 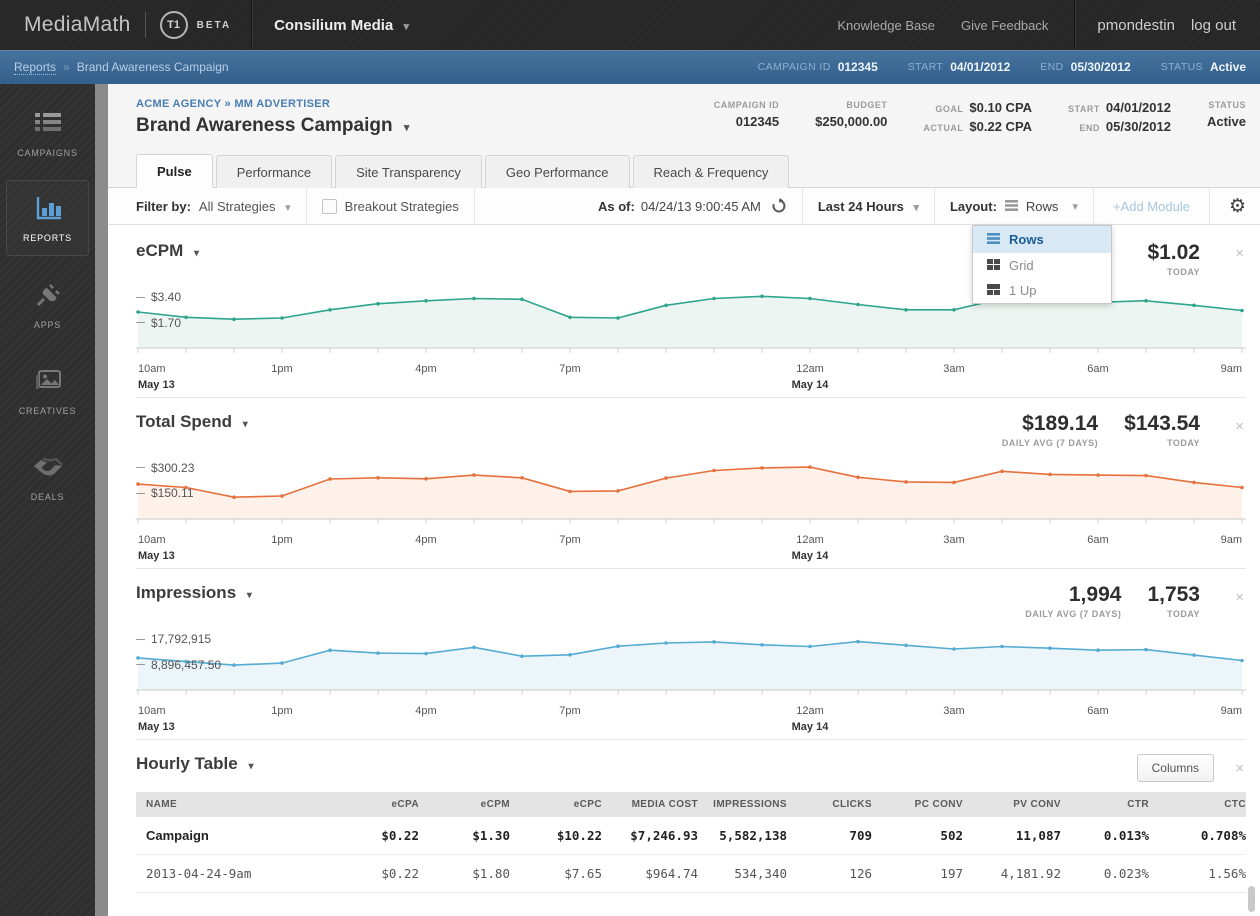 What do you see at coordinates (1151, 206) in the screenshot?
I see `add-module-button: +Add Module` at bounding box center [1151, 206].